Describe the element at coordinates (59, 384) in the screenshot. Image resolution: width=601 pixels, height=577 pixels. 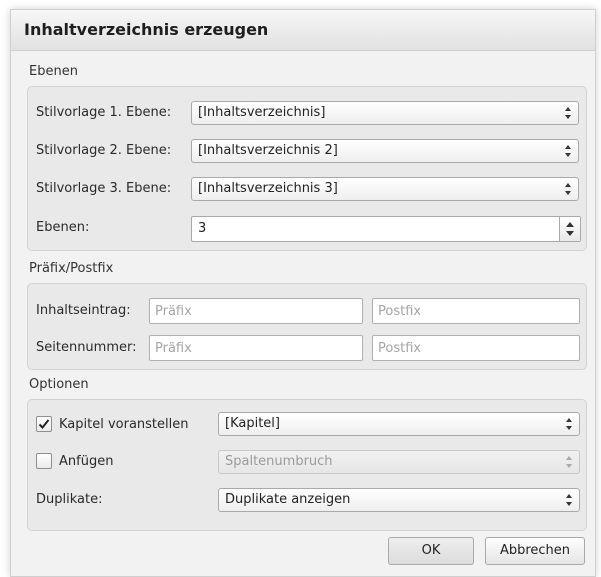
I see `section-label-optionen: Optionen` at that location.